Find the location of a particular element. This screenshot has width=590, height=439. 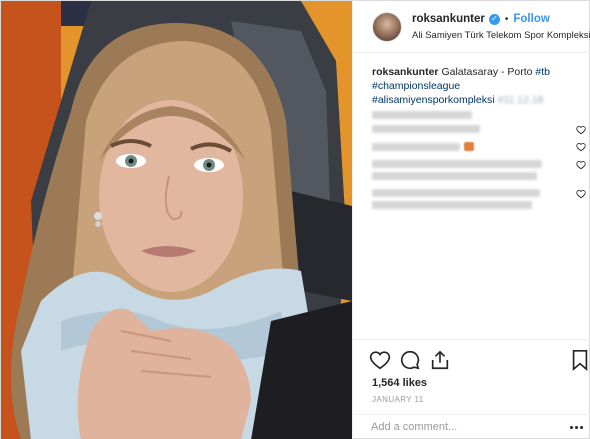

more-options-icon is located at coordinates (577, 427).